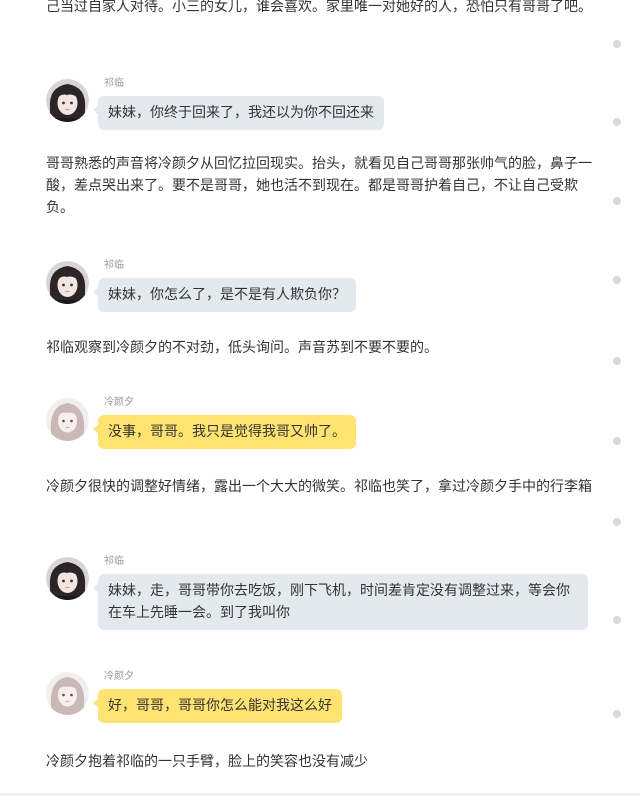  What do you see at coordinates (319, 487) in the screenshot?
I see `narration-paragraph: 冷颜夕很快的调整好情绪，露出一个大大的微笑。祁临也笑了，拿过冷颜夕手中的行李箱` at bounding box center [319, 487].